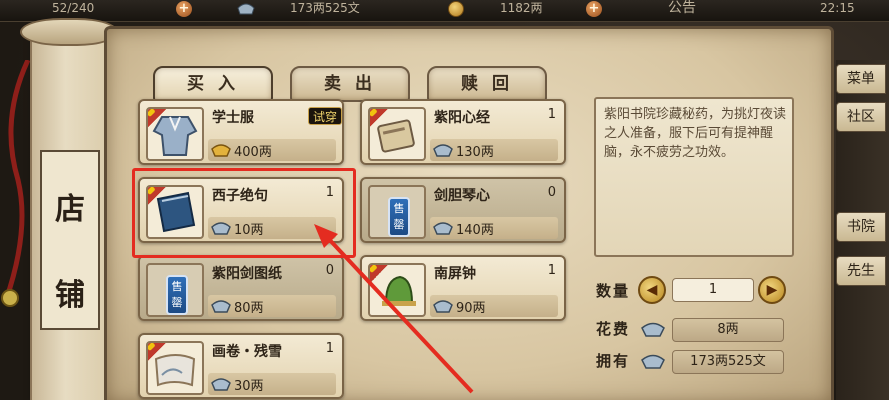  What do you see at coordinates (247, 274) in the screenshot?
I see `item-name: 紫阳剑图纸` at bounding box center [247, 274].